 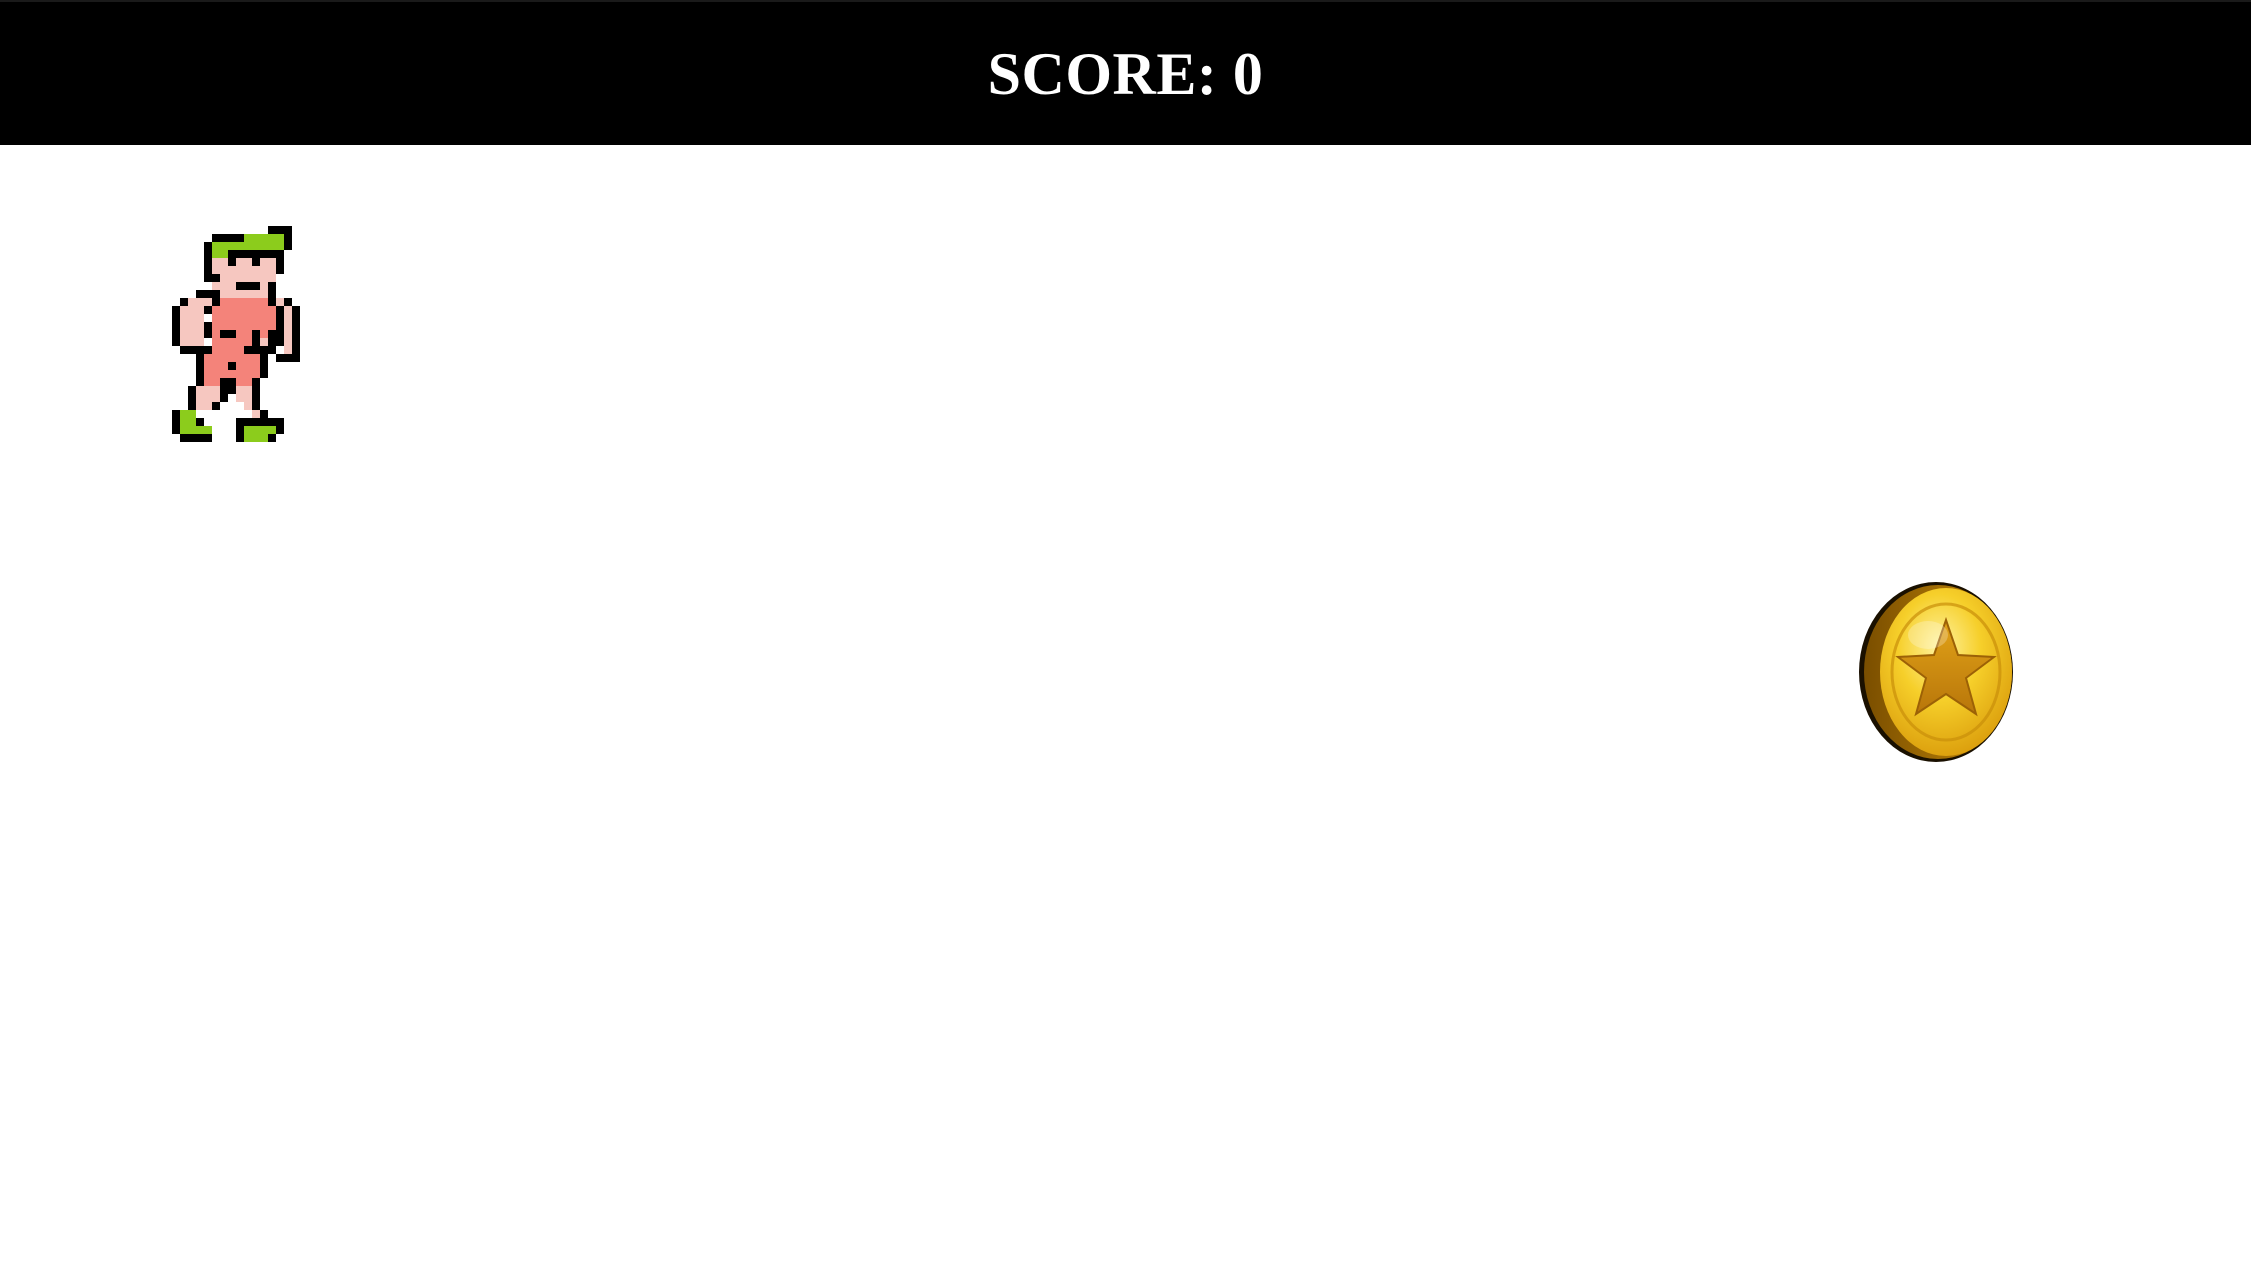 I want to click on star-coin-icon, so click(x=1938, y=672).